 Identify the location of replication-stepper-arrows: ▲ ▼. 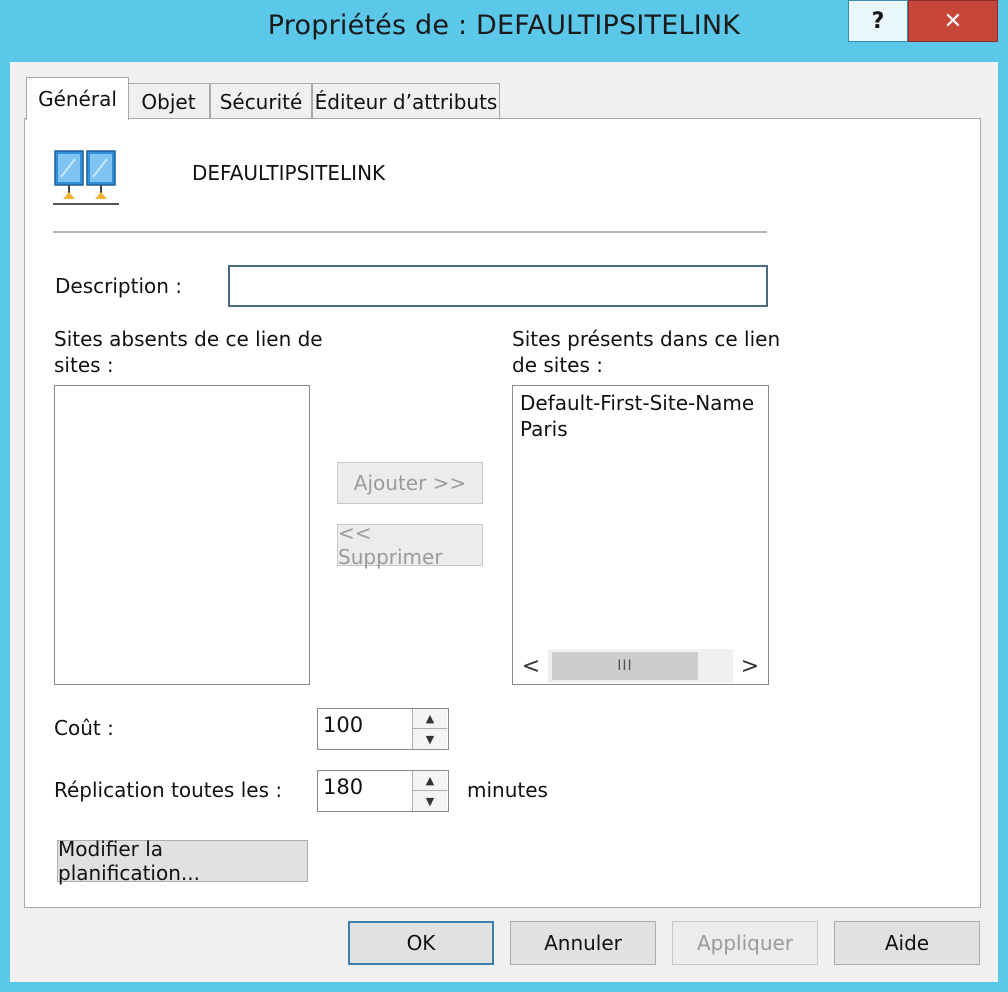
(430, 791).